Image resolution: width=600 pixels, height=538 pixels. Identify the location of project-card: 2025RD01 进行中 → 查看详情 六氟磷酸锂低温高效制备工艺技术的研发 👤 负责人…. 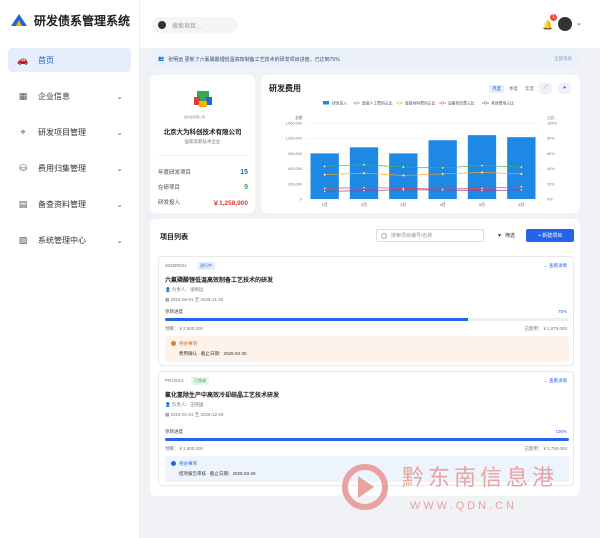
(366, 311).